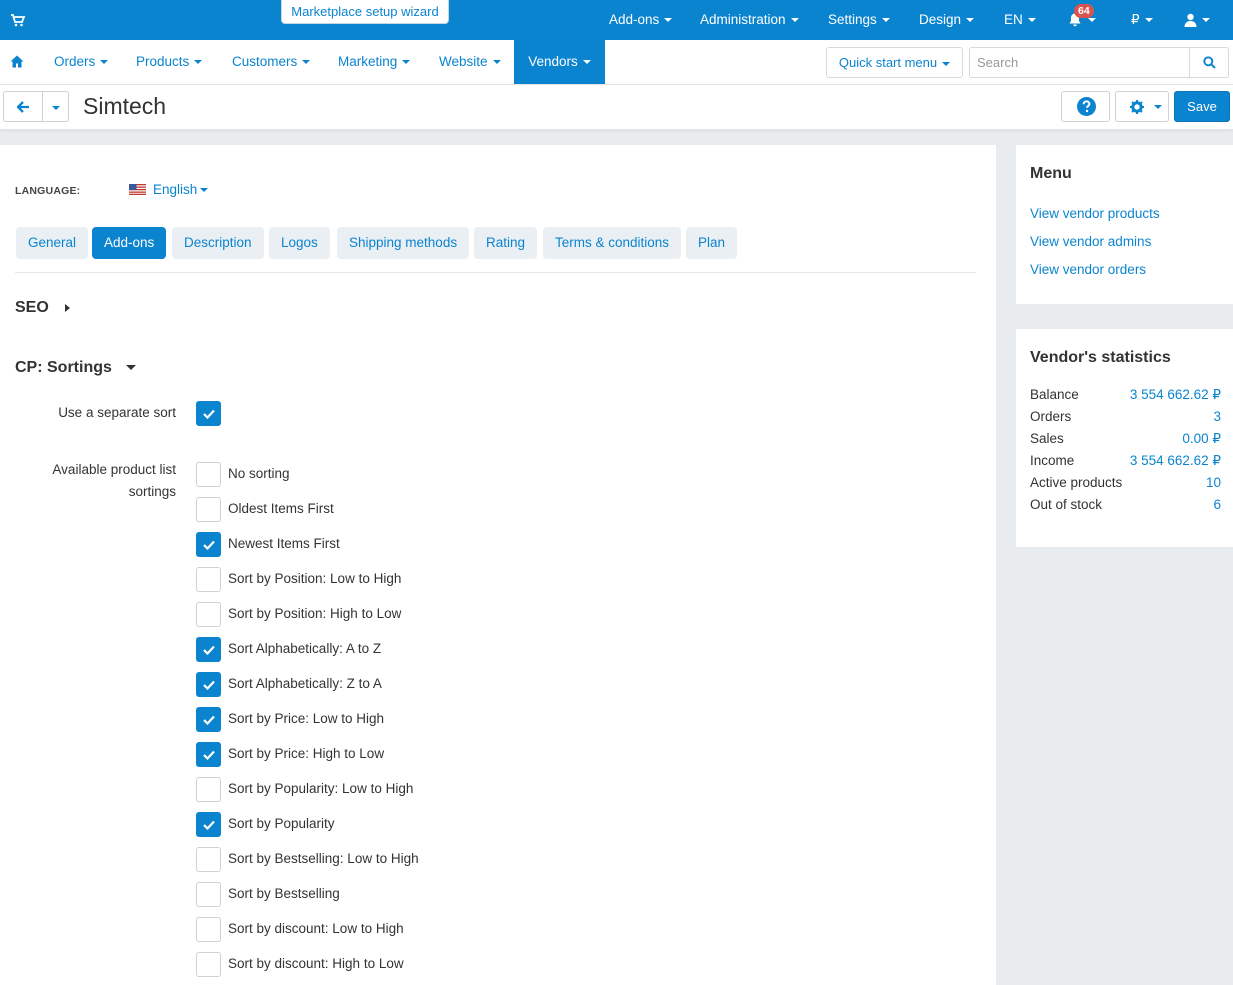  Describe the element at coordinates (169, 62) in the screenshot. I see `nav-products: Products` at that location.